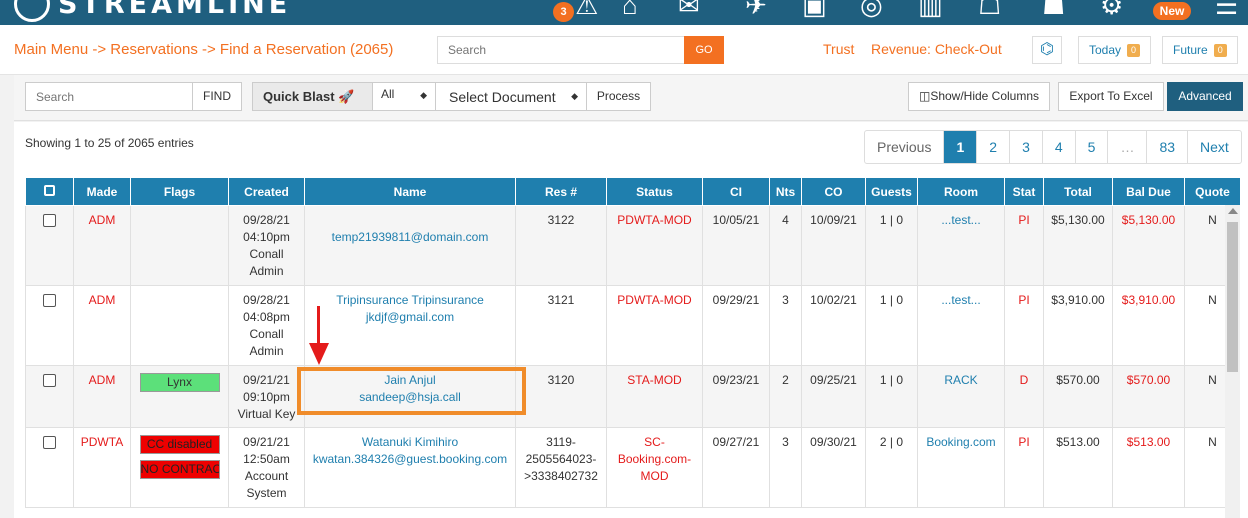 Image resolution: width=1248 pixels, height=518 pixels. Describe the element at coordinates (1205, 96) in the screenshot. I see `advanced-button: Advanced` at that location.